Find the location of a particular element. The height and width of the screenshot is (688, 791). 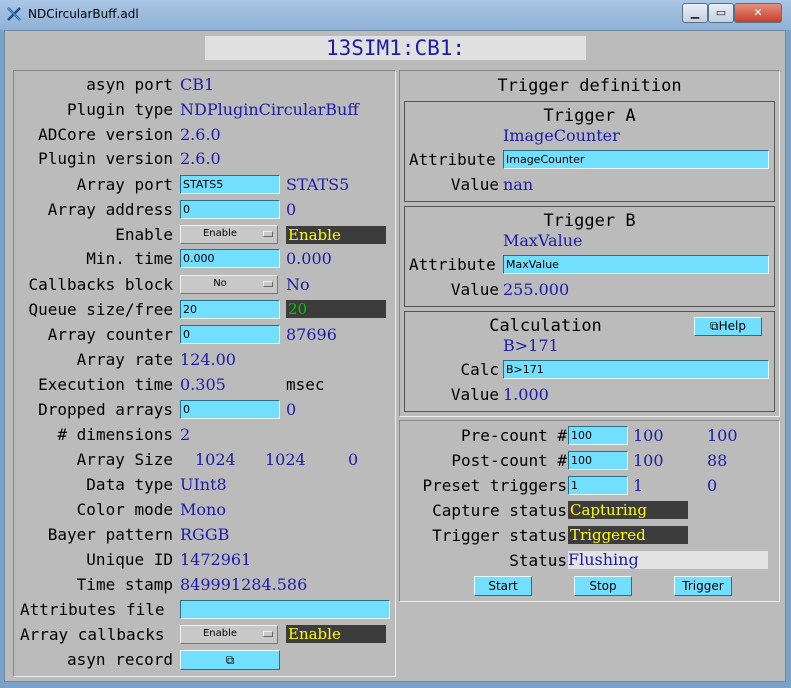

pre-count-input: 100 is located at coordinates (598, 435).